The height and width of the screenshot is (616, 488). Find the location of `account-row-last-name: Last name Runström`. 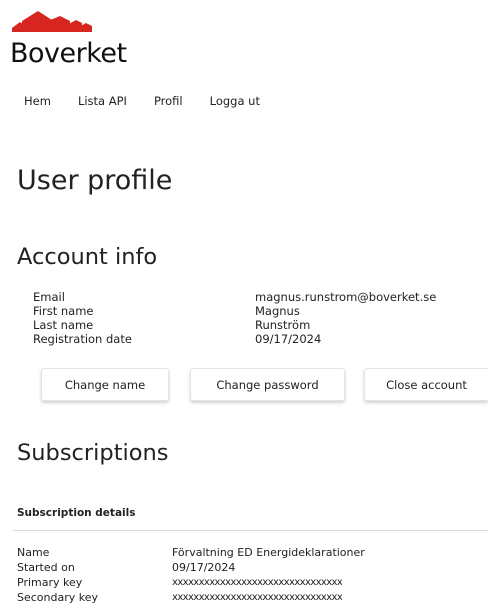

account-row-last-name: Last name Runström is located at coordinates (260, 325).